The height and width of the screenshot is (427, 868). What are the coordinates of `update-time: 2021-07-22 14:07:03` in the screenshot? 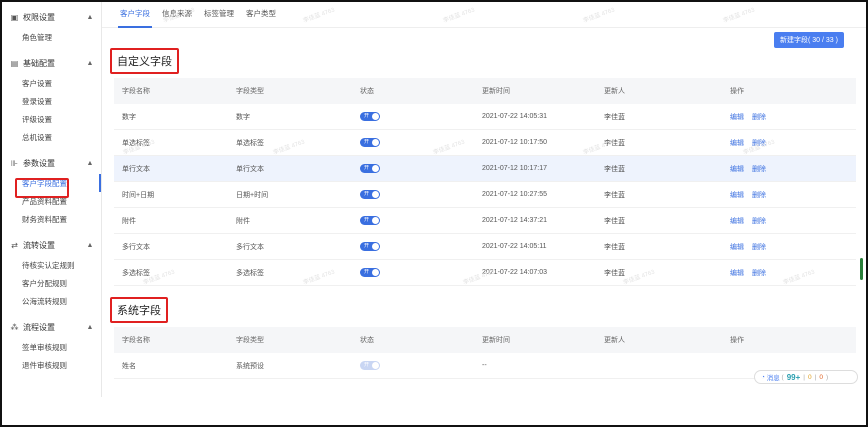 It's located at (514, 272).